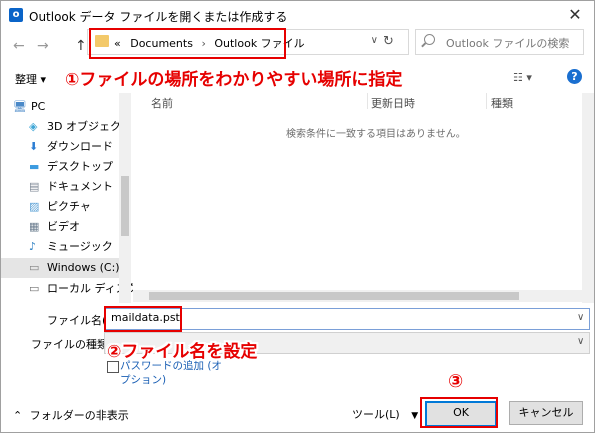 The height and width of the screenshot is (433, 595). Describe the element at coordinates (34, 226) in the screenshot. I see `videos-icon: ▦` at that location.